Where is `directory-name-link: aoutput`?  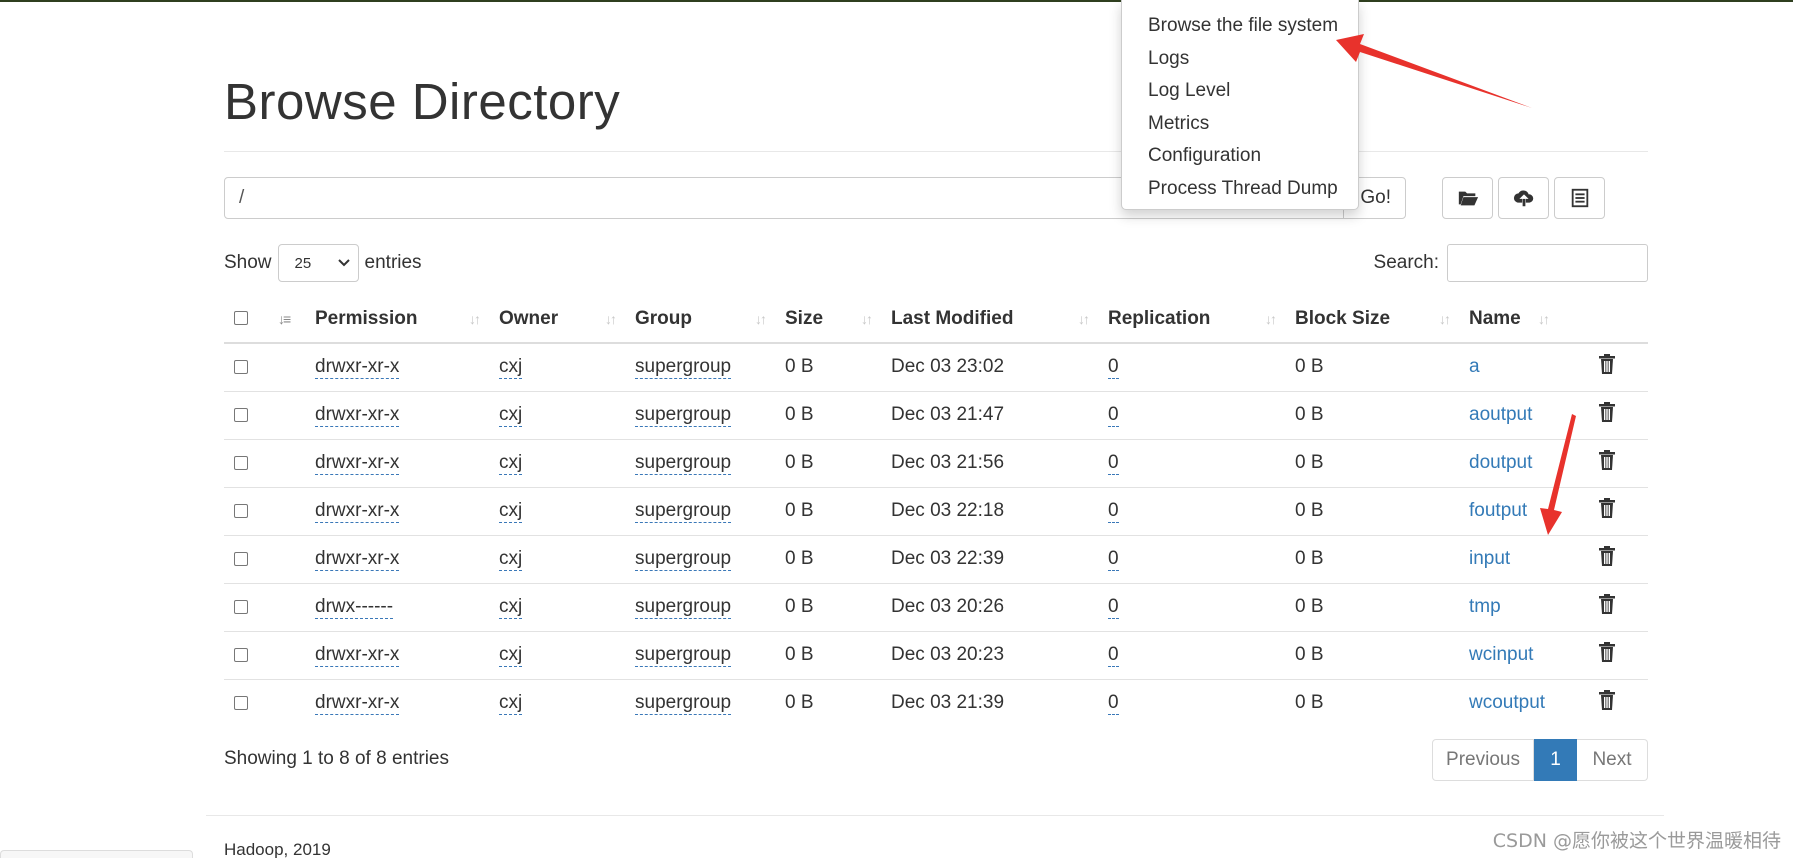
directory-name-link: aoutput is located at coordinates (1500, 414).